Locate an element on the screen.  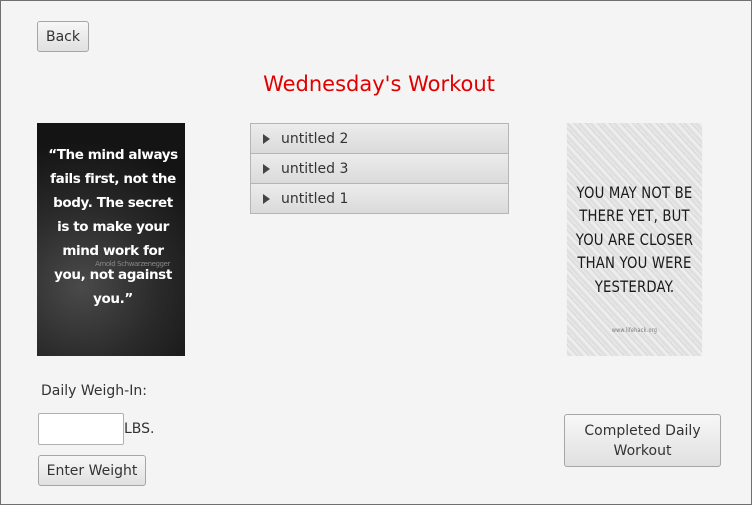
completed-daily-workout-button: Completed Daily Workout is located at coordinates (642, 440).